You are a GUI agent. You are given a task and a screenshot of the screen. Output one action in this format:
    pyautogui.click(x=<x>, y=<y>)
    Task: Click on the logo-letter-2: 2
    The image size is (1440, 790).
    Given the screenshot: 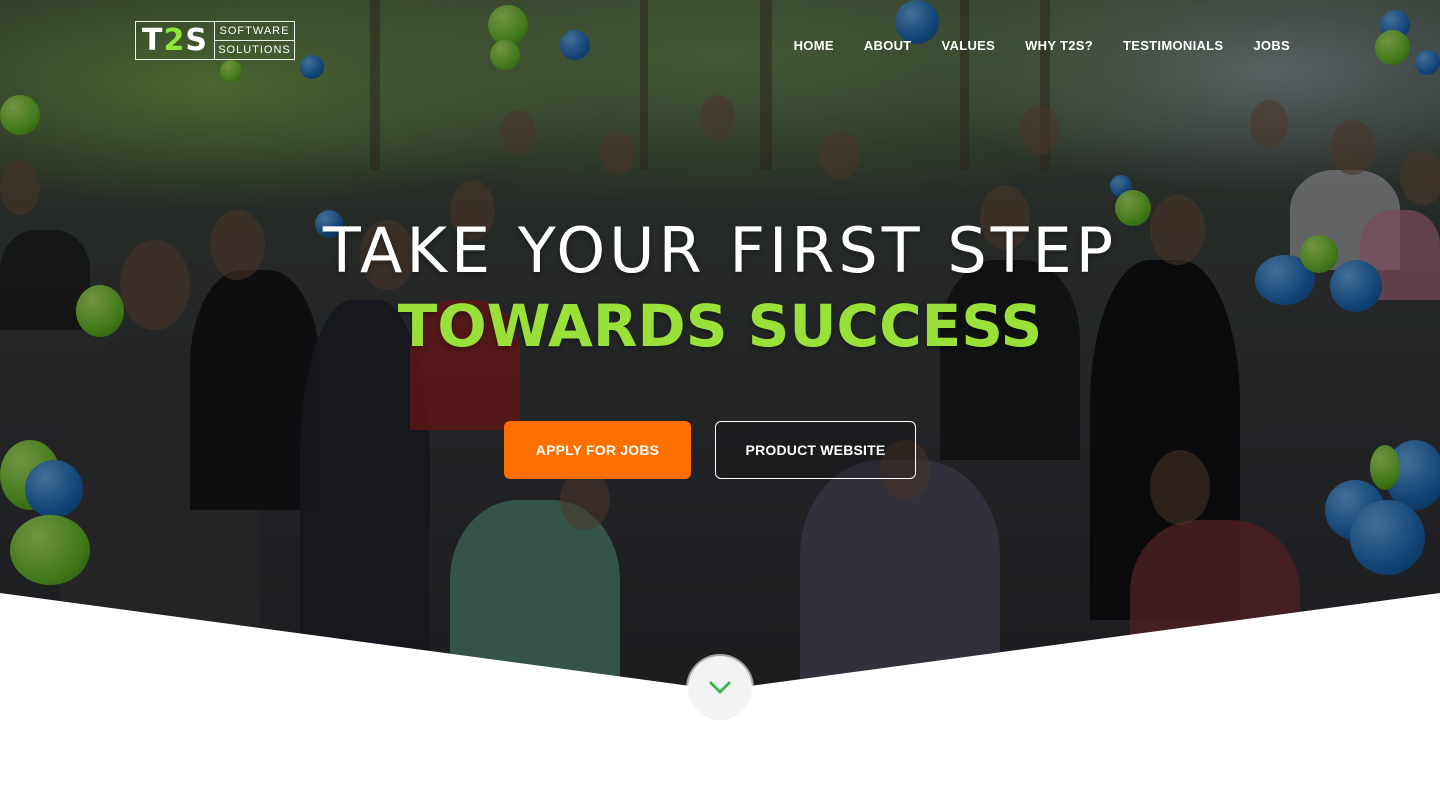 What is the action you would take?
    pyautogui.click(x=174, y=40)
    